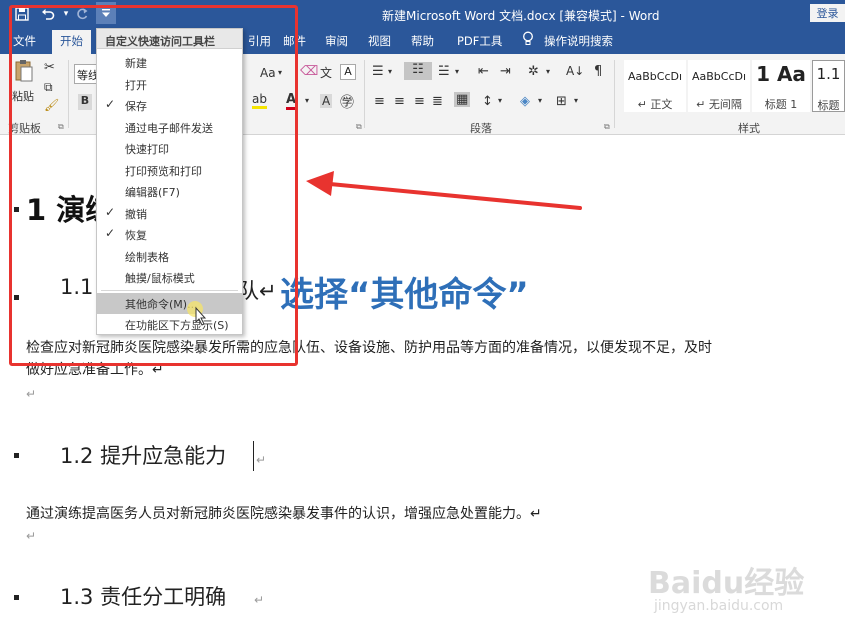 Image resolution: width=845 pixels, height=638 pixels. Describe the element at coordinates (533, 71) in the screenshot. I see `chinese-layout-icon: ✲` at that location.